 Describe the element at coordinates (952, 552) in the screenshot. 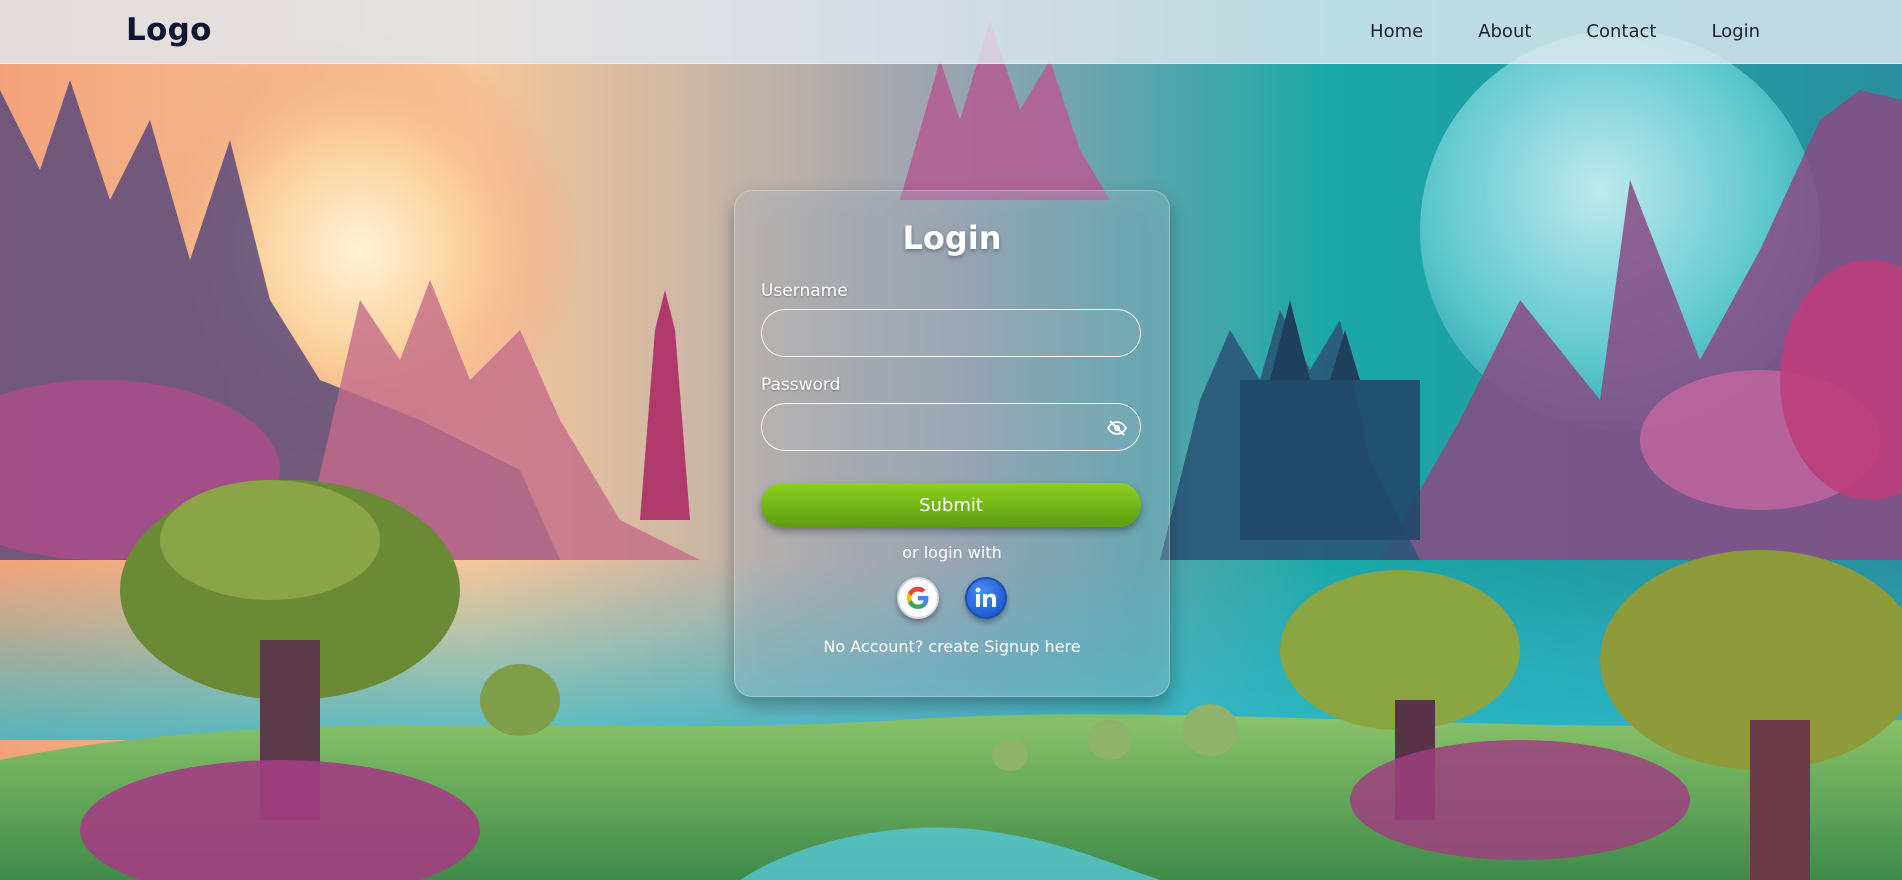

I see `alt-login-text: or login with` at that location.